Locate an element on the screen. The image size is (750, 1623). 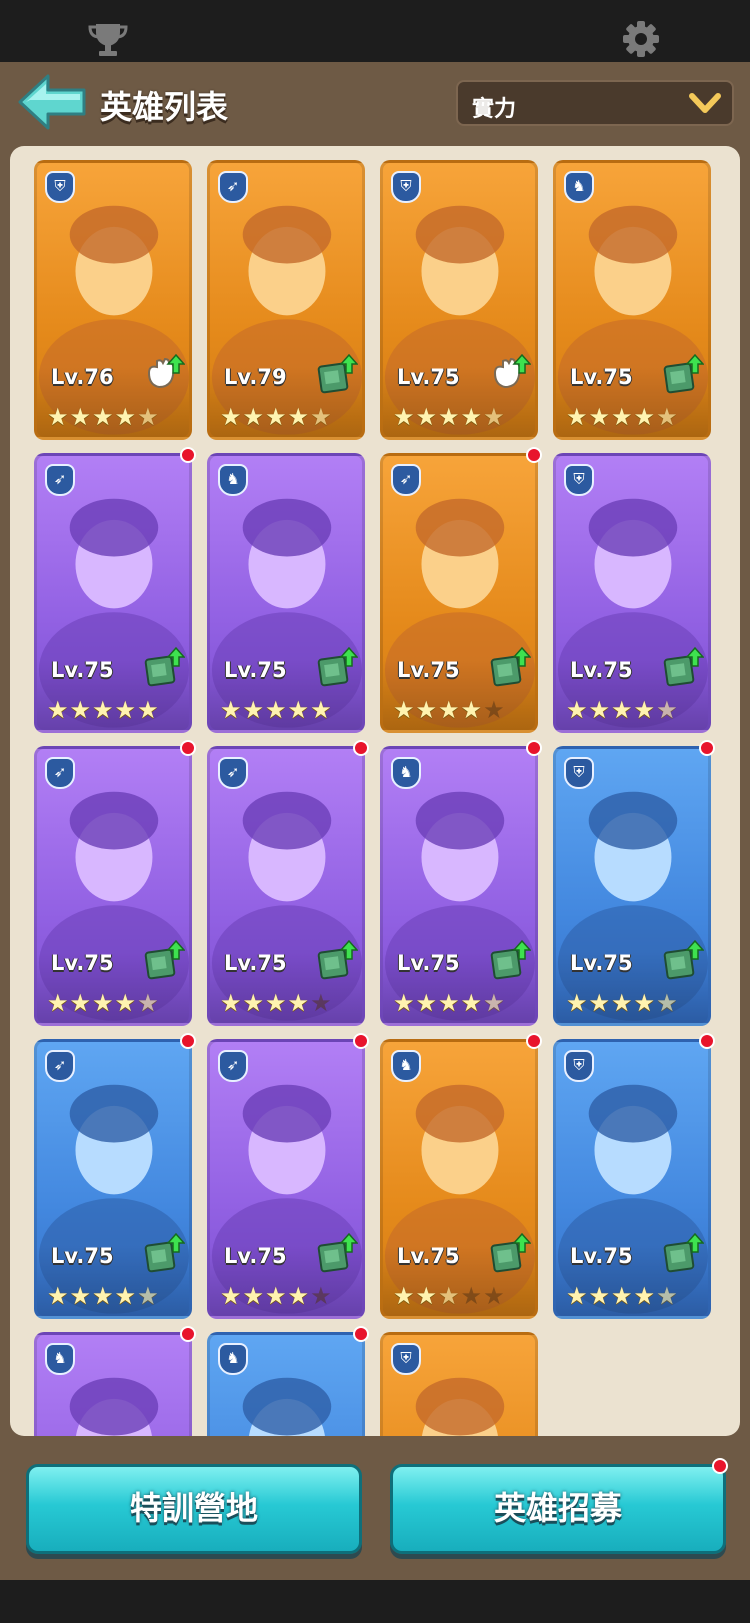
sort-selected-value: 實力 is located at coordinates (494, 109).